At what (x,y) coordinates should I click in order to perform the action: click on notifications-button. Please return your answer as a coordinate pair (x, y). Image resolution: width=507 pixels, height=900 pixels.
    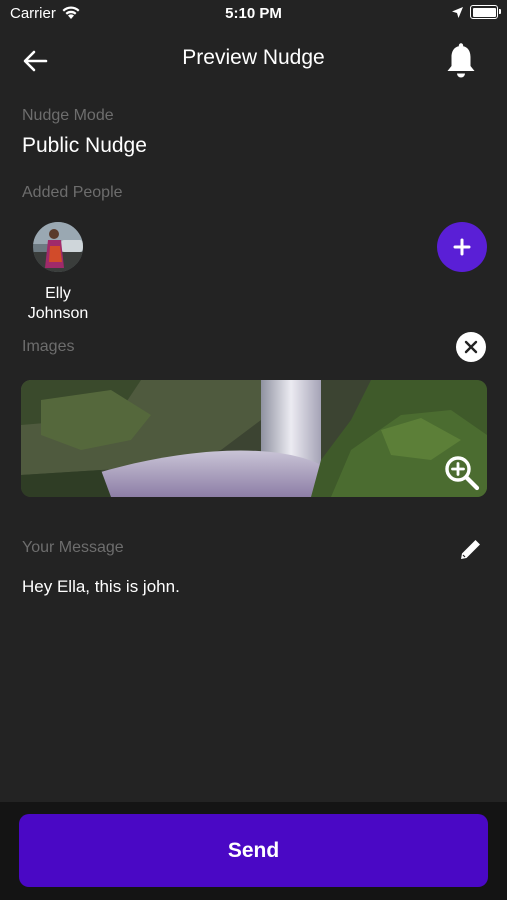
    Looking at the image, I should click on (461, 61).